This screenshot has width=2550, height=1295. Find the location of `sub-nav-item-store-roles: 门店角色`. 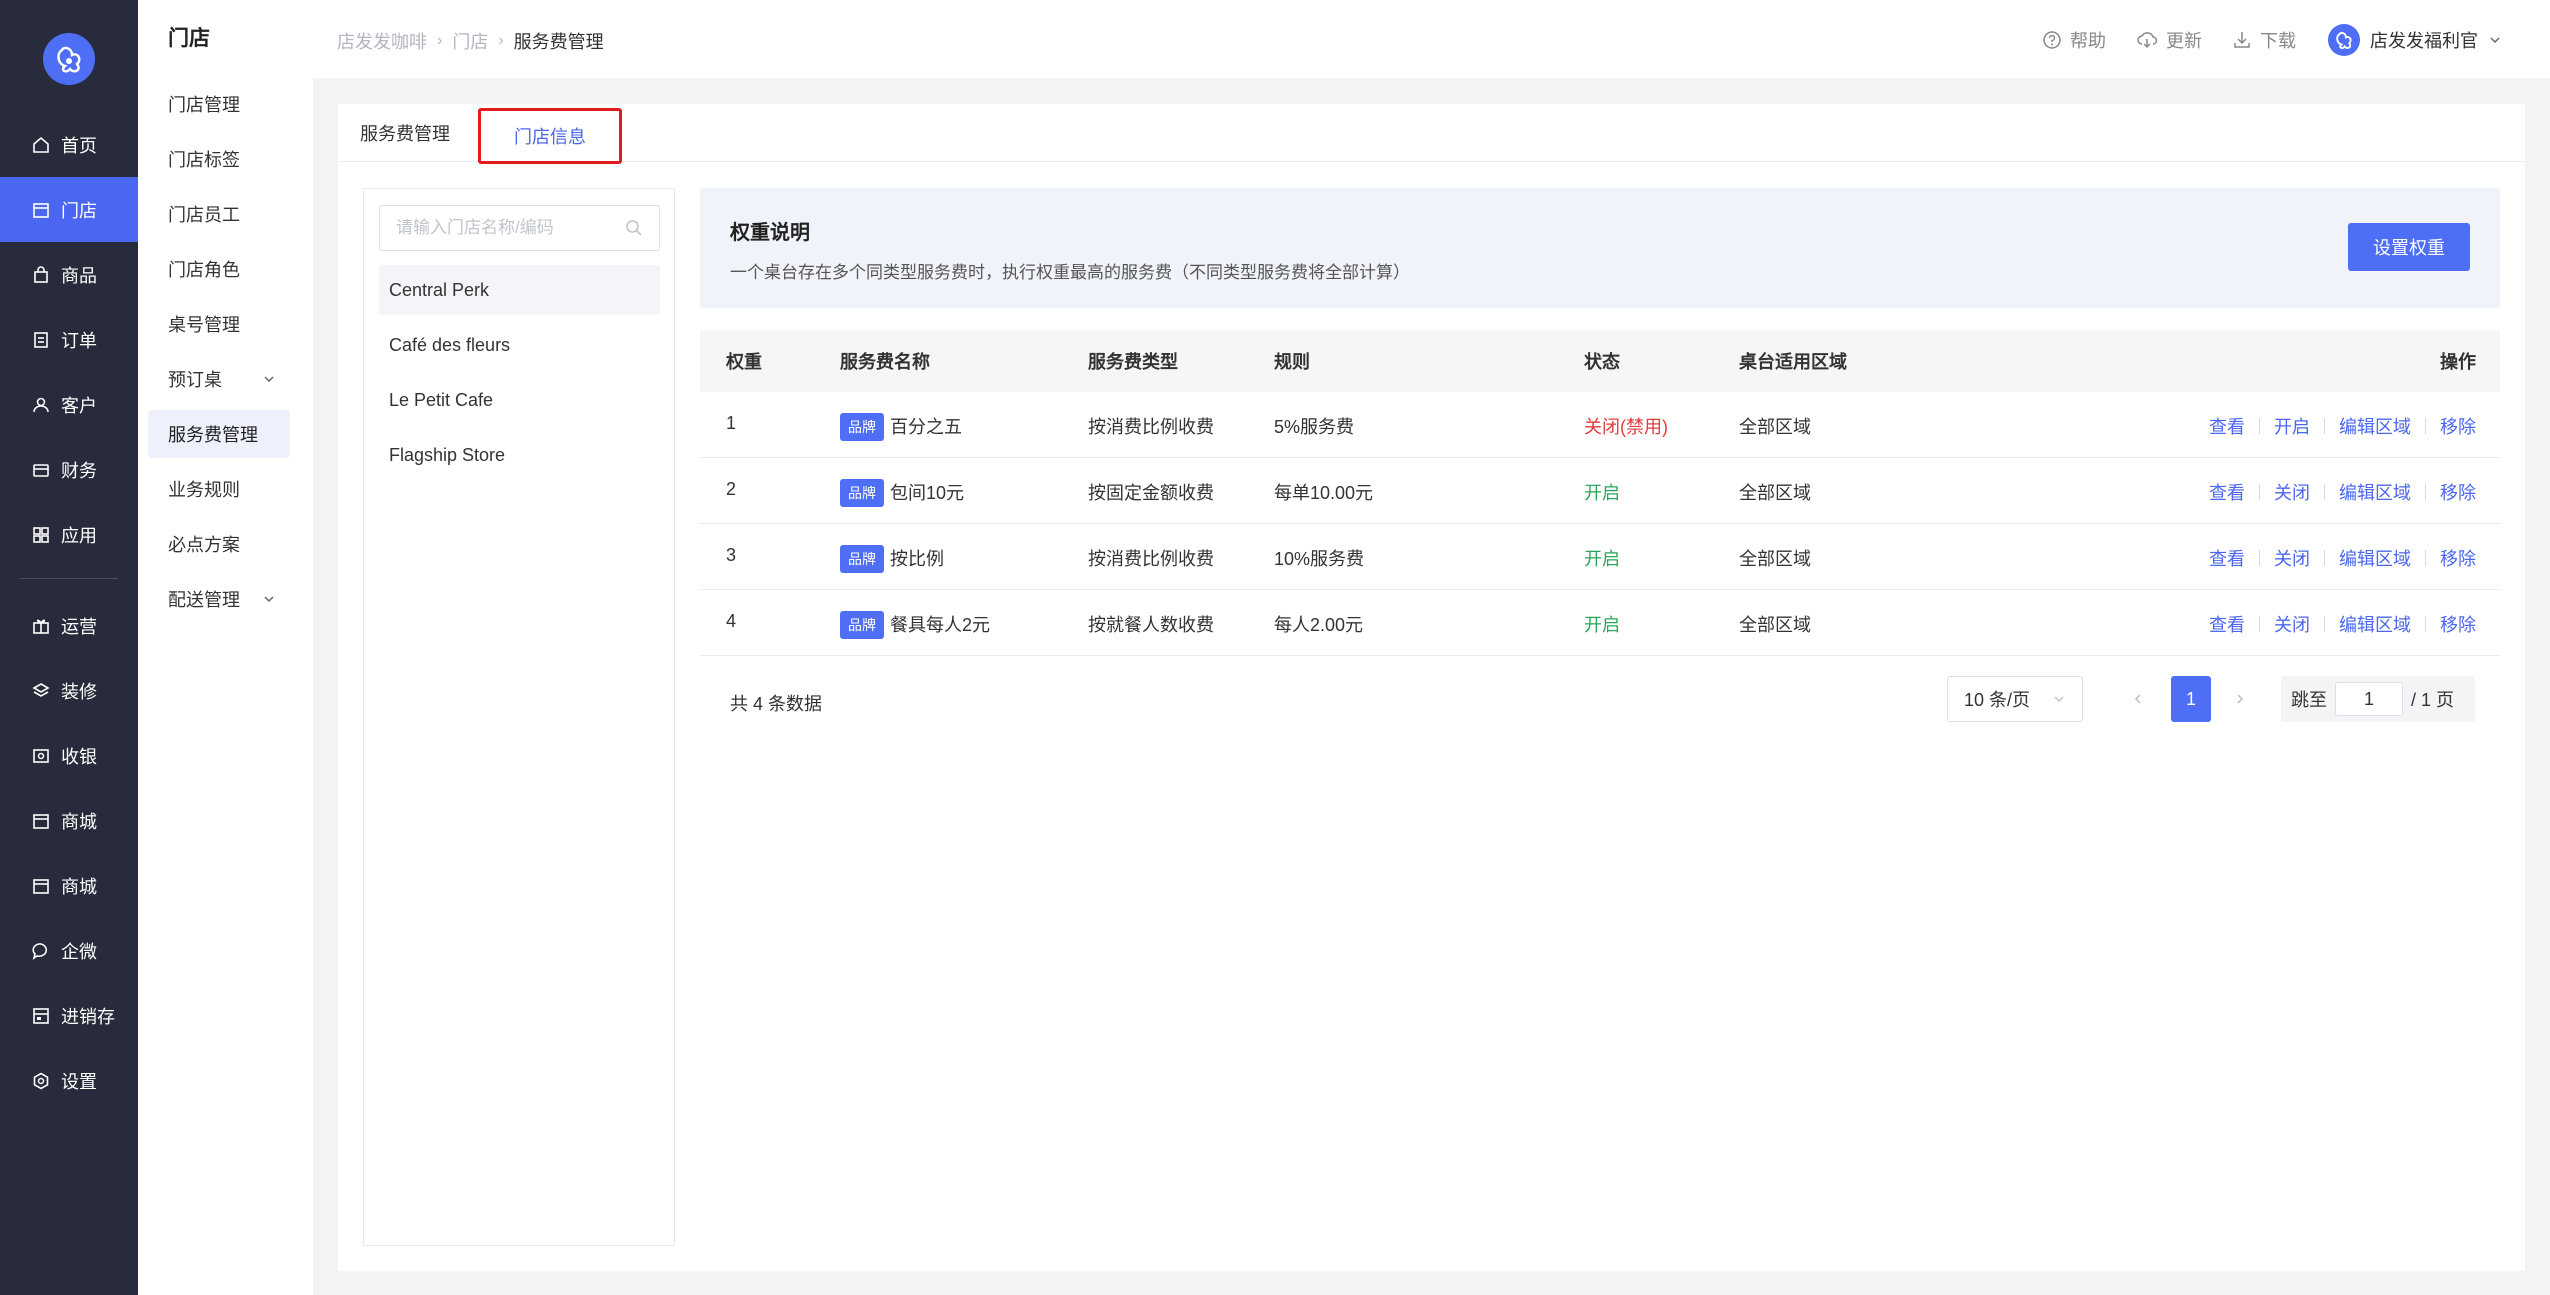

sub-nav-item-store-roles: 门店角色 is located at coordinates (219, 269).